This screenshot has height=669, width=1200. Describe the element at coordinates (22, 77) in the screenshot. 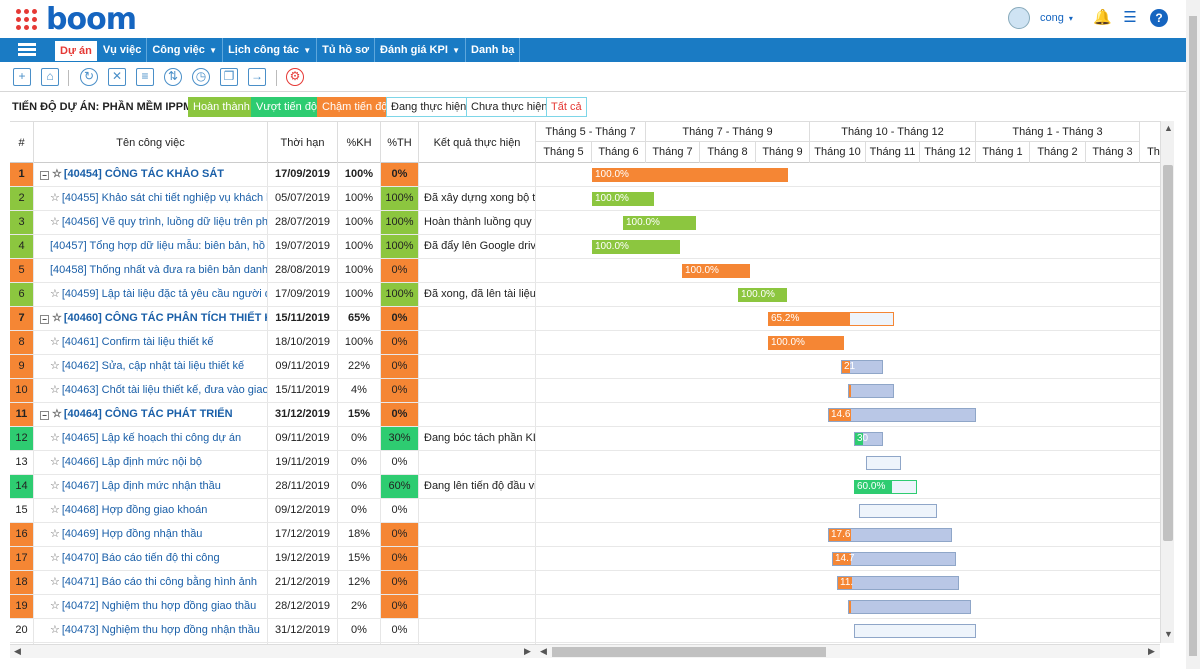

I see `add-icon: +` at that location.